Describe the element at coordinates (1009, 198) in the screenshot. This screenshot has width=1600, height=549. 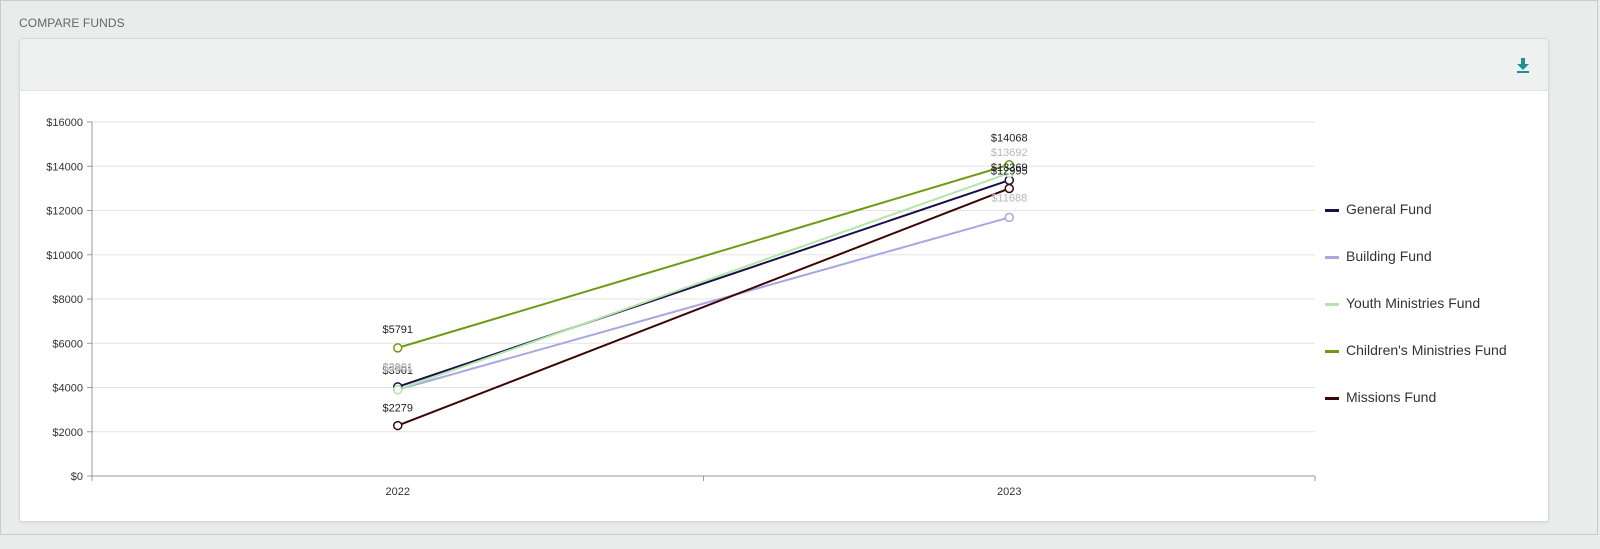
I see `data-label: $11688` at that location.